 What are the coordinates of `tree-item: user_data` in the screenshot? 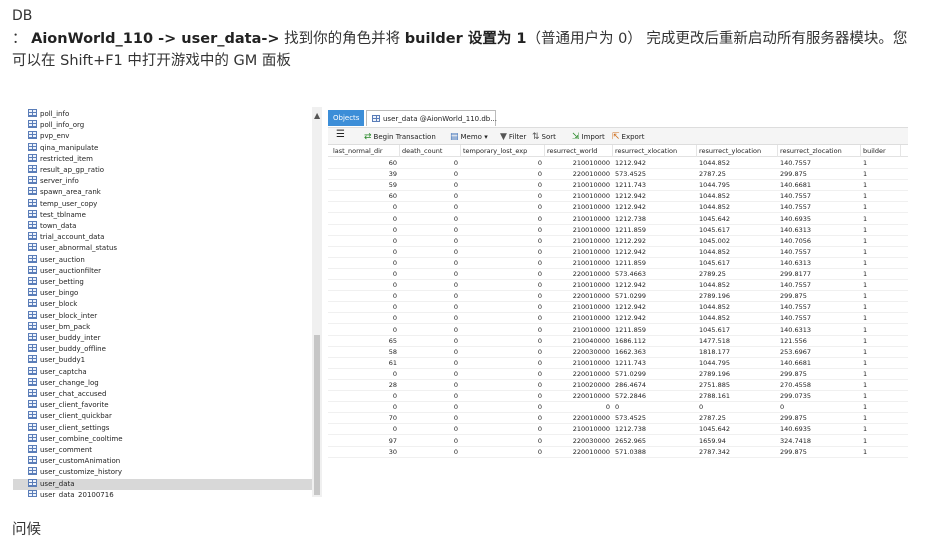 It's located at (162, 484).